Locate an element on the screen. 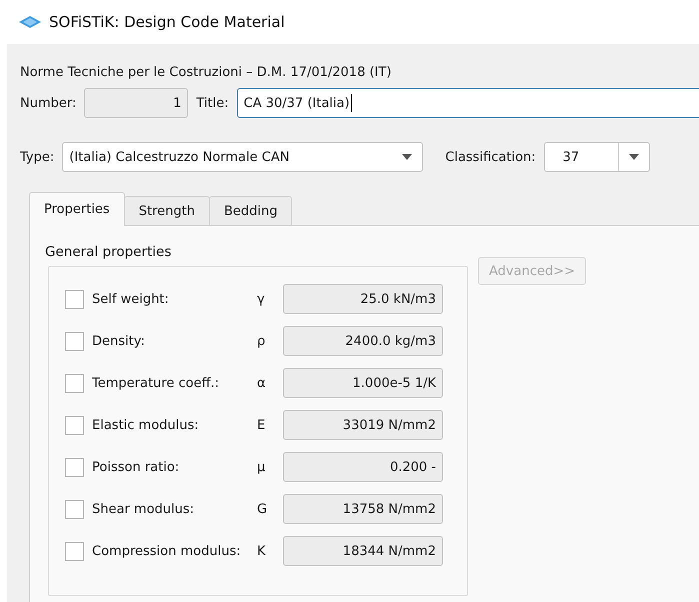 This screenshot has width=699, height=602. value-field: 18344 N/mm2 is located at coordinates (363, 551).